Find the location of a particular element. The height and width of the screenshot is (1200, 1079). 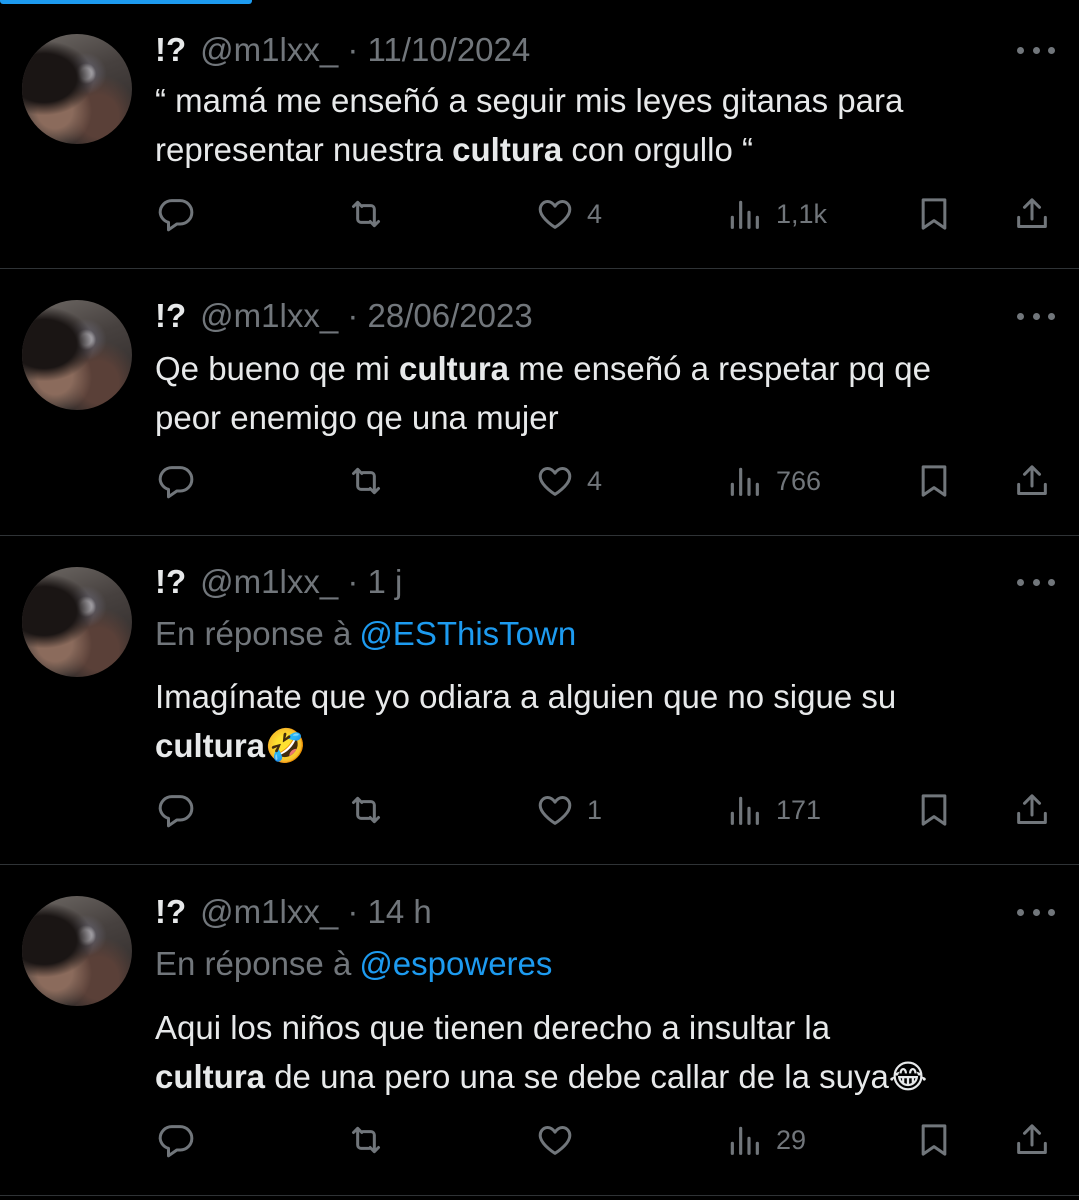

tweet-header: !? @m1lxx_ · 28/06/2023 is located at coordinates (344, 316).